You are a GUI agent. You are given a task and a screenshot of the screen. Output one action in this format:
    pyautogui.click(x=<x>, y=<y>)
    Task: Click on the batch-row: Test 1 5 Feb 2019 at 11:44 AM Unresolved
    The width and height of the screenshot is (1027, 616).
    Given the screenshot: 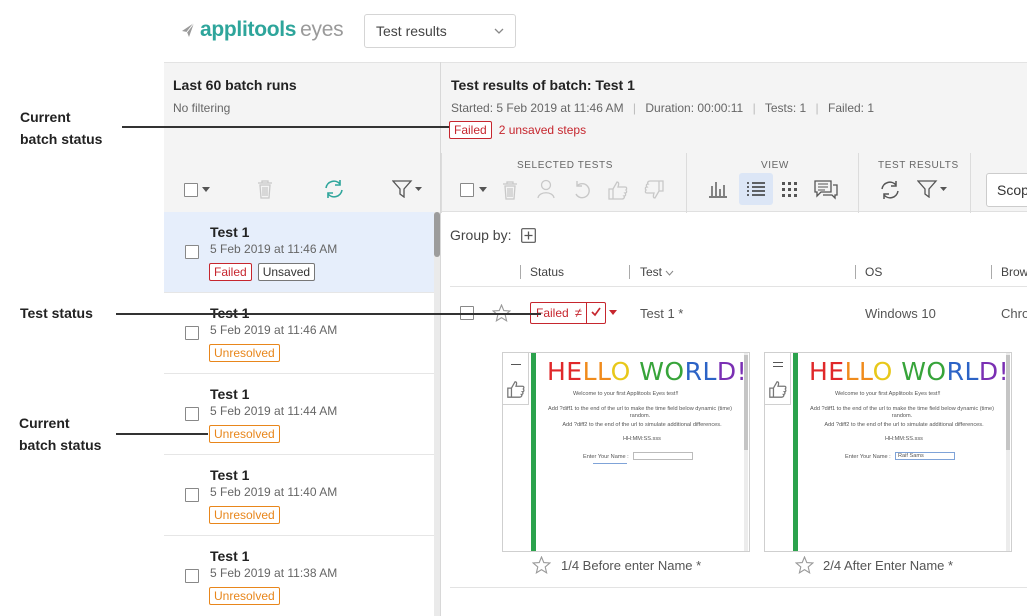 What is the action you would take?
    pyautogui.click(x=299, y=414)
    